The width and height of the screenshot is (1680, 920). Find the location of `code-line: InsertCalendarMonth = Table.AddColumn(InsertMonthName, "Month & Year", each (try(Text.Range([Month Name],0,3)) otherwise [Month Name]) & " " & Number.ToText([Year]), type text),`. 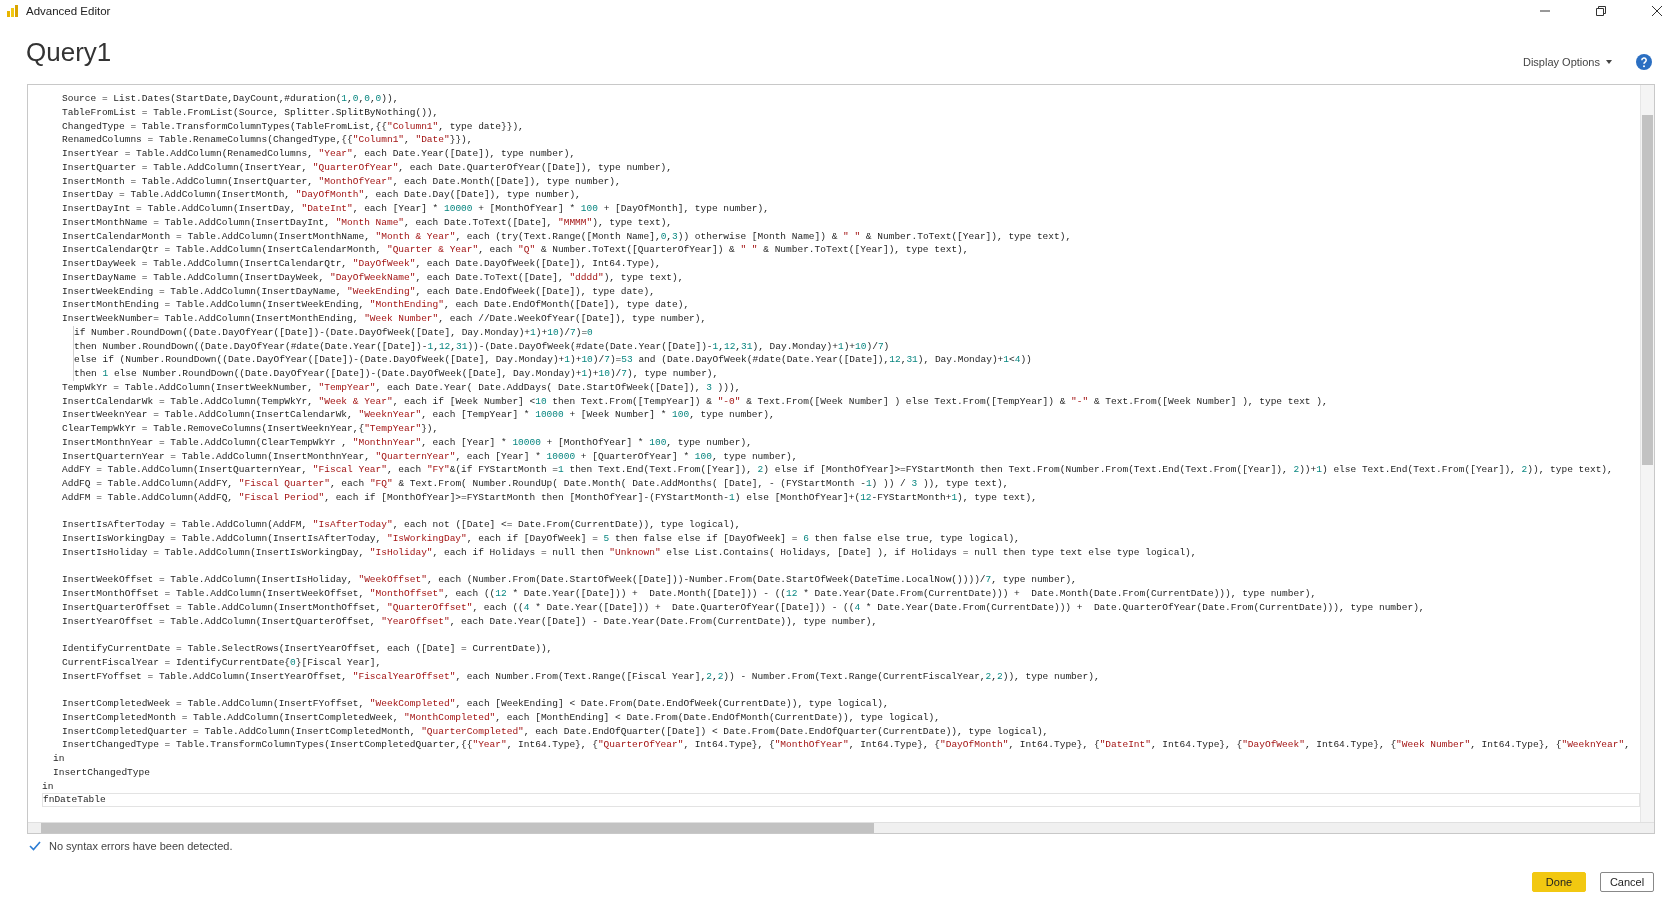

code-line: InsertCalendarMonth = Table.AddColumn(InsertMonthName, "Month & Year", each (try(Text.Range([Month Name],0,3)) otherwise [Month Name]) & " " & Number.ToText([Year]), type text), is located at coordinates (567, 236).